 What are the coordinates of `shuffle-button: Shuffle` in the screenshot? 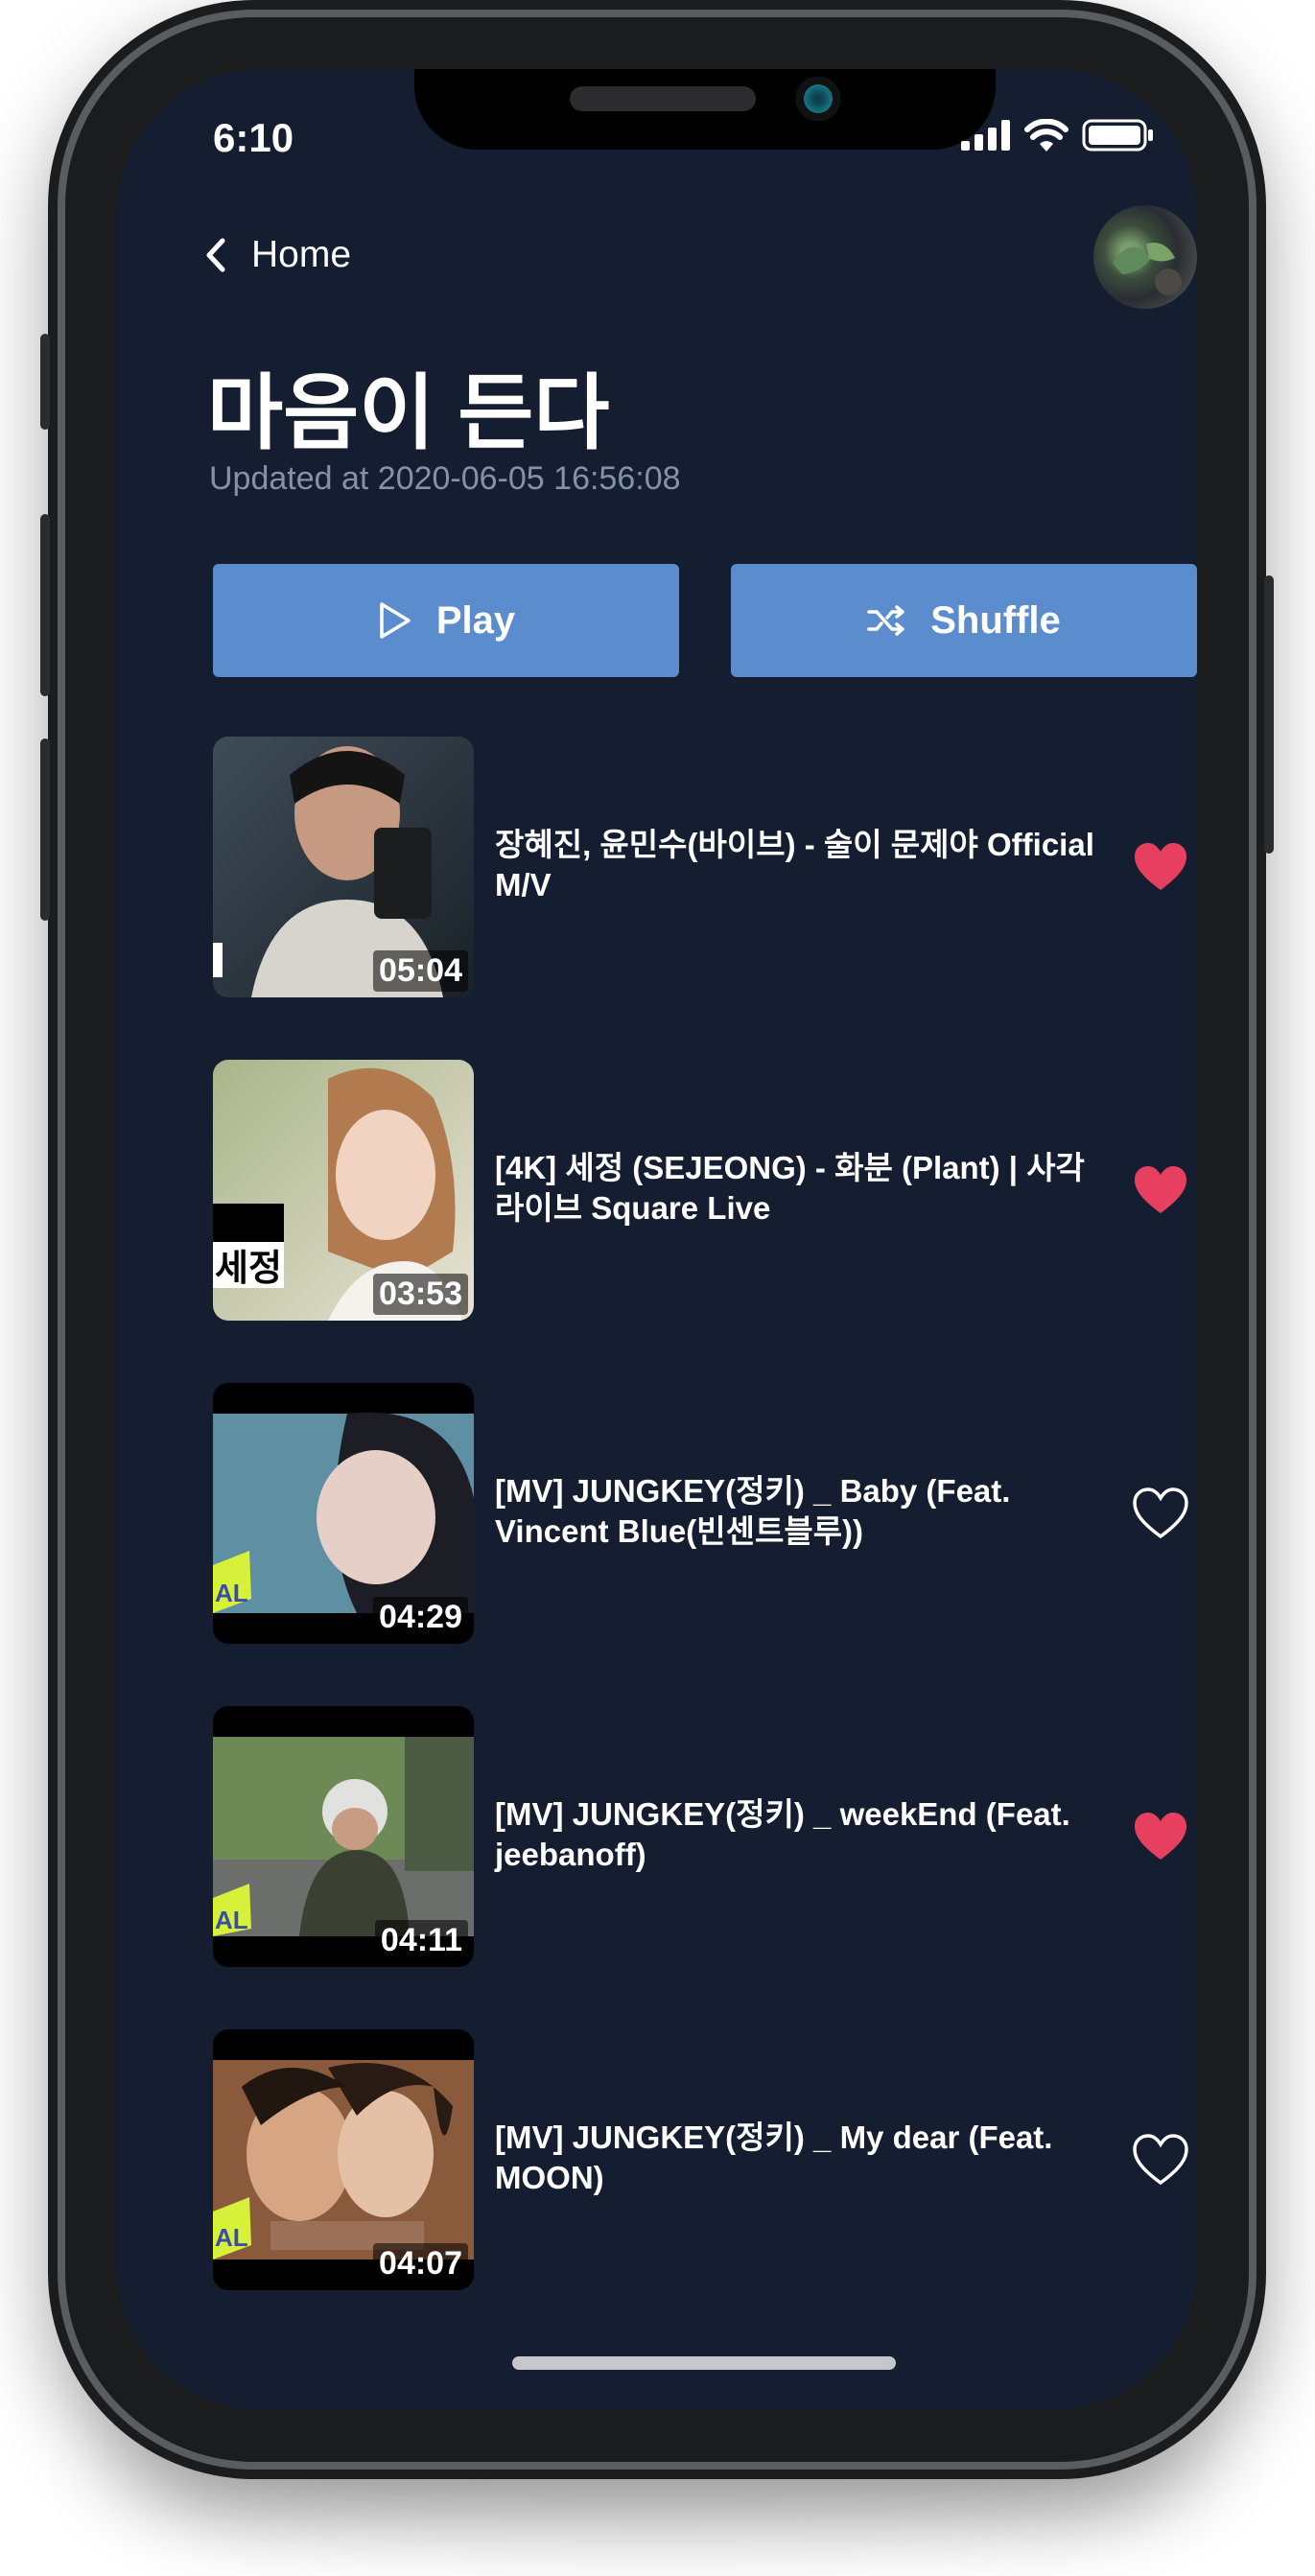 It's located at (964, 620).